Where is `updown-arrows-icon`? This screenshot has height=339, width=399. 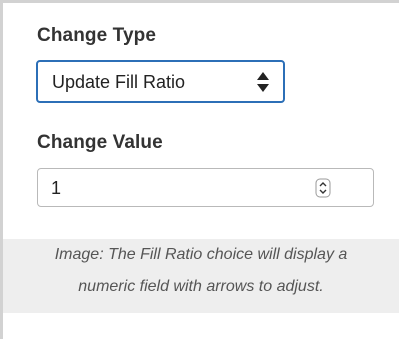
updown-arrows-icon is located at coordinates (263, 82).